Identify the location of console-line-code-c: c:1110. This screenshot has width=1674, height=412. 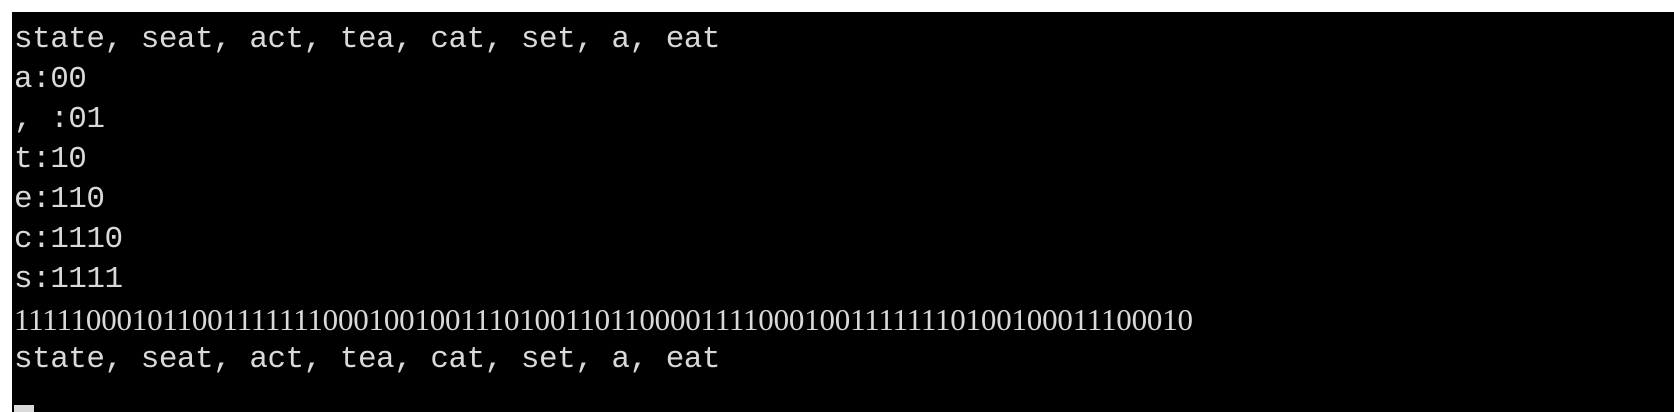
(68, 239).